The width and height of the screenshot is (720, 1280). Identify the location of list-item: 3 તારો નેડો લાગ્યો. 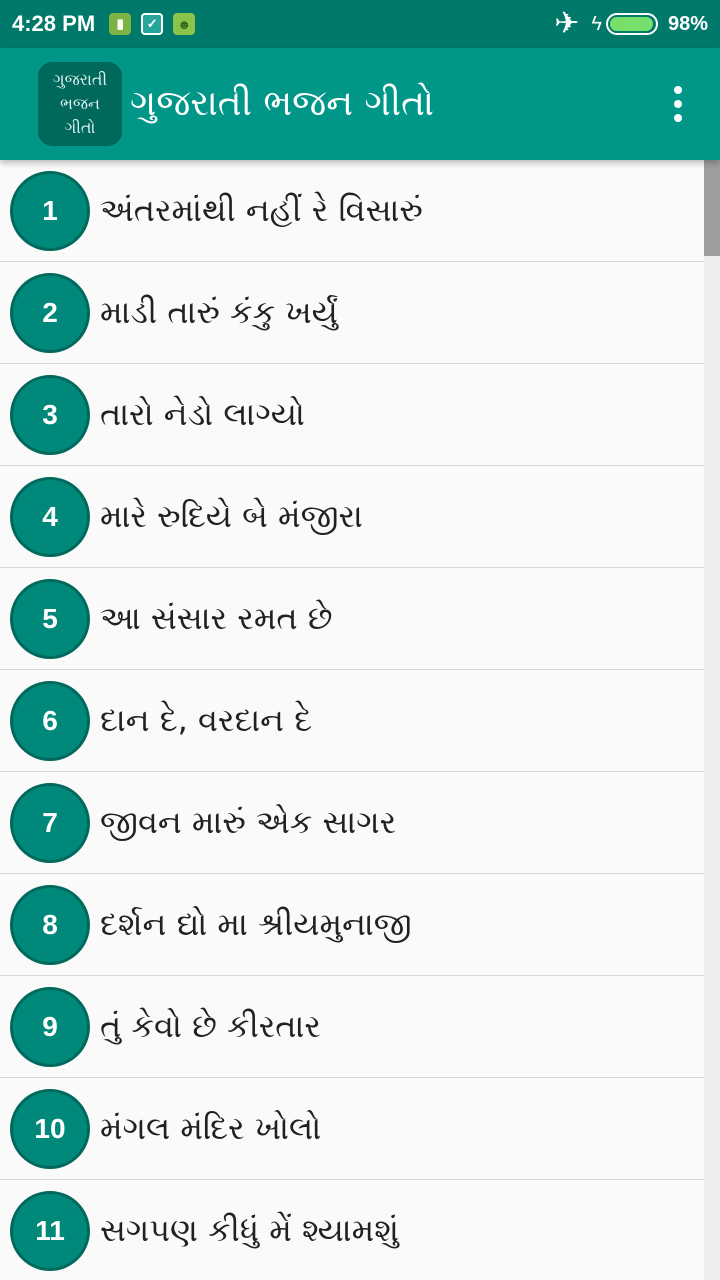
(352, 415).